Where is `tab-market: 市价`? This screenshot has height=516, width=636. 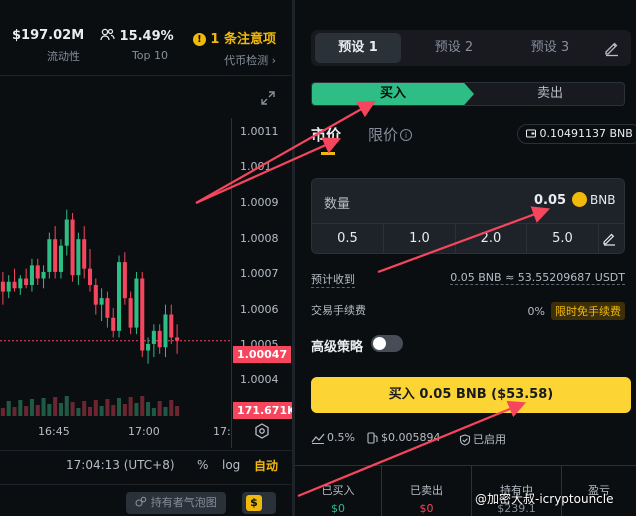
tab-market: 市价 is located at coordinates (326, 134).